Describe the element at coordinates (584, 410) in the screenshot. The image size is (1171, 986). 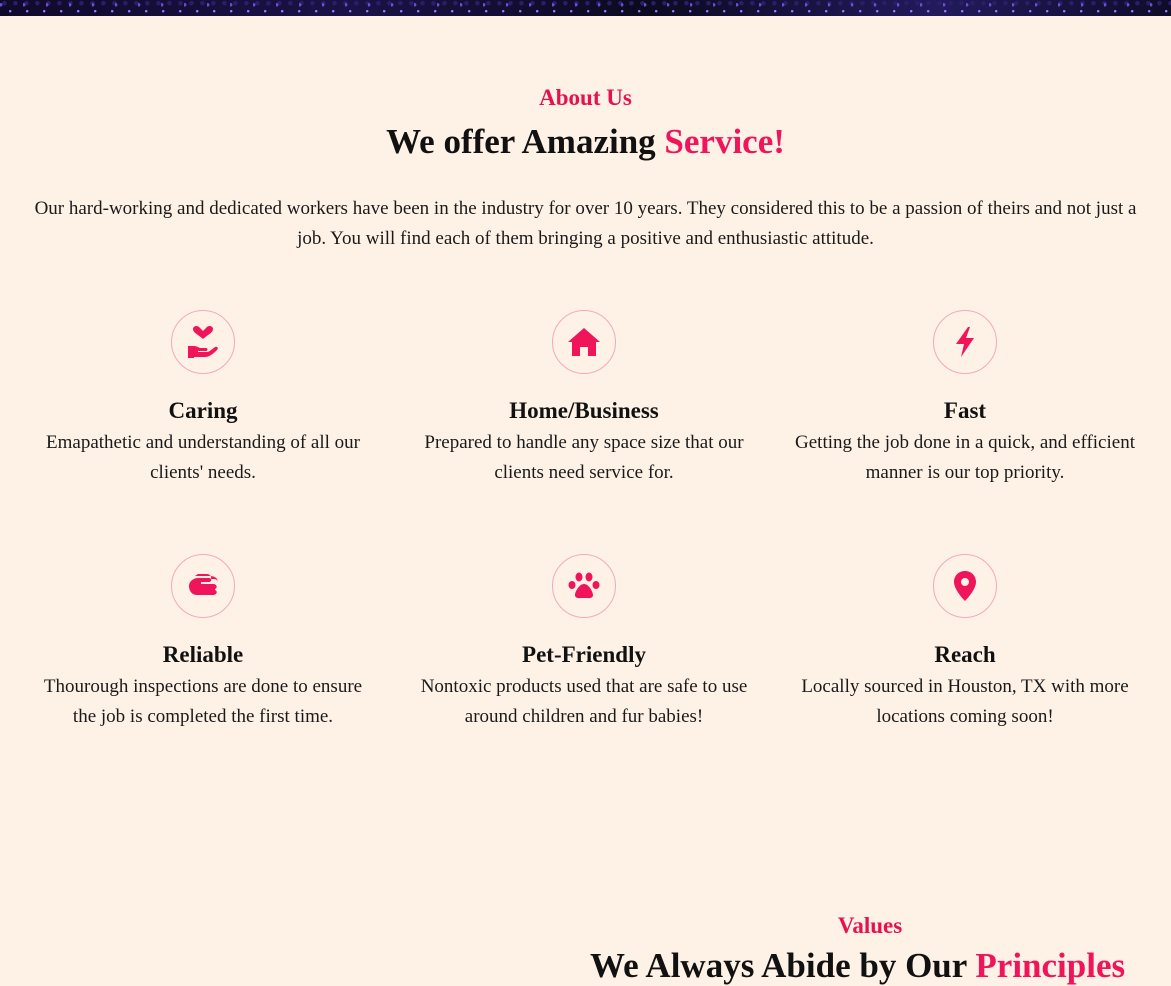
I see `feature-title: Home/Business` at that location.